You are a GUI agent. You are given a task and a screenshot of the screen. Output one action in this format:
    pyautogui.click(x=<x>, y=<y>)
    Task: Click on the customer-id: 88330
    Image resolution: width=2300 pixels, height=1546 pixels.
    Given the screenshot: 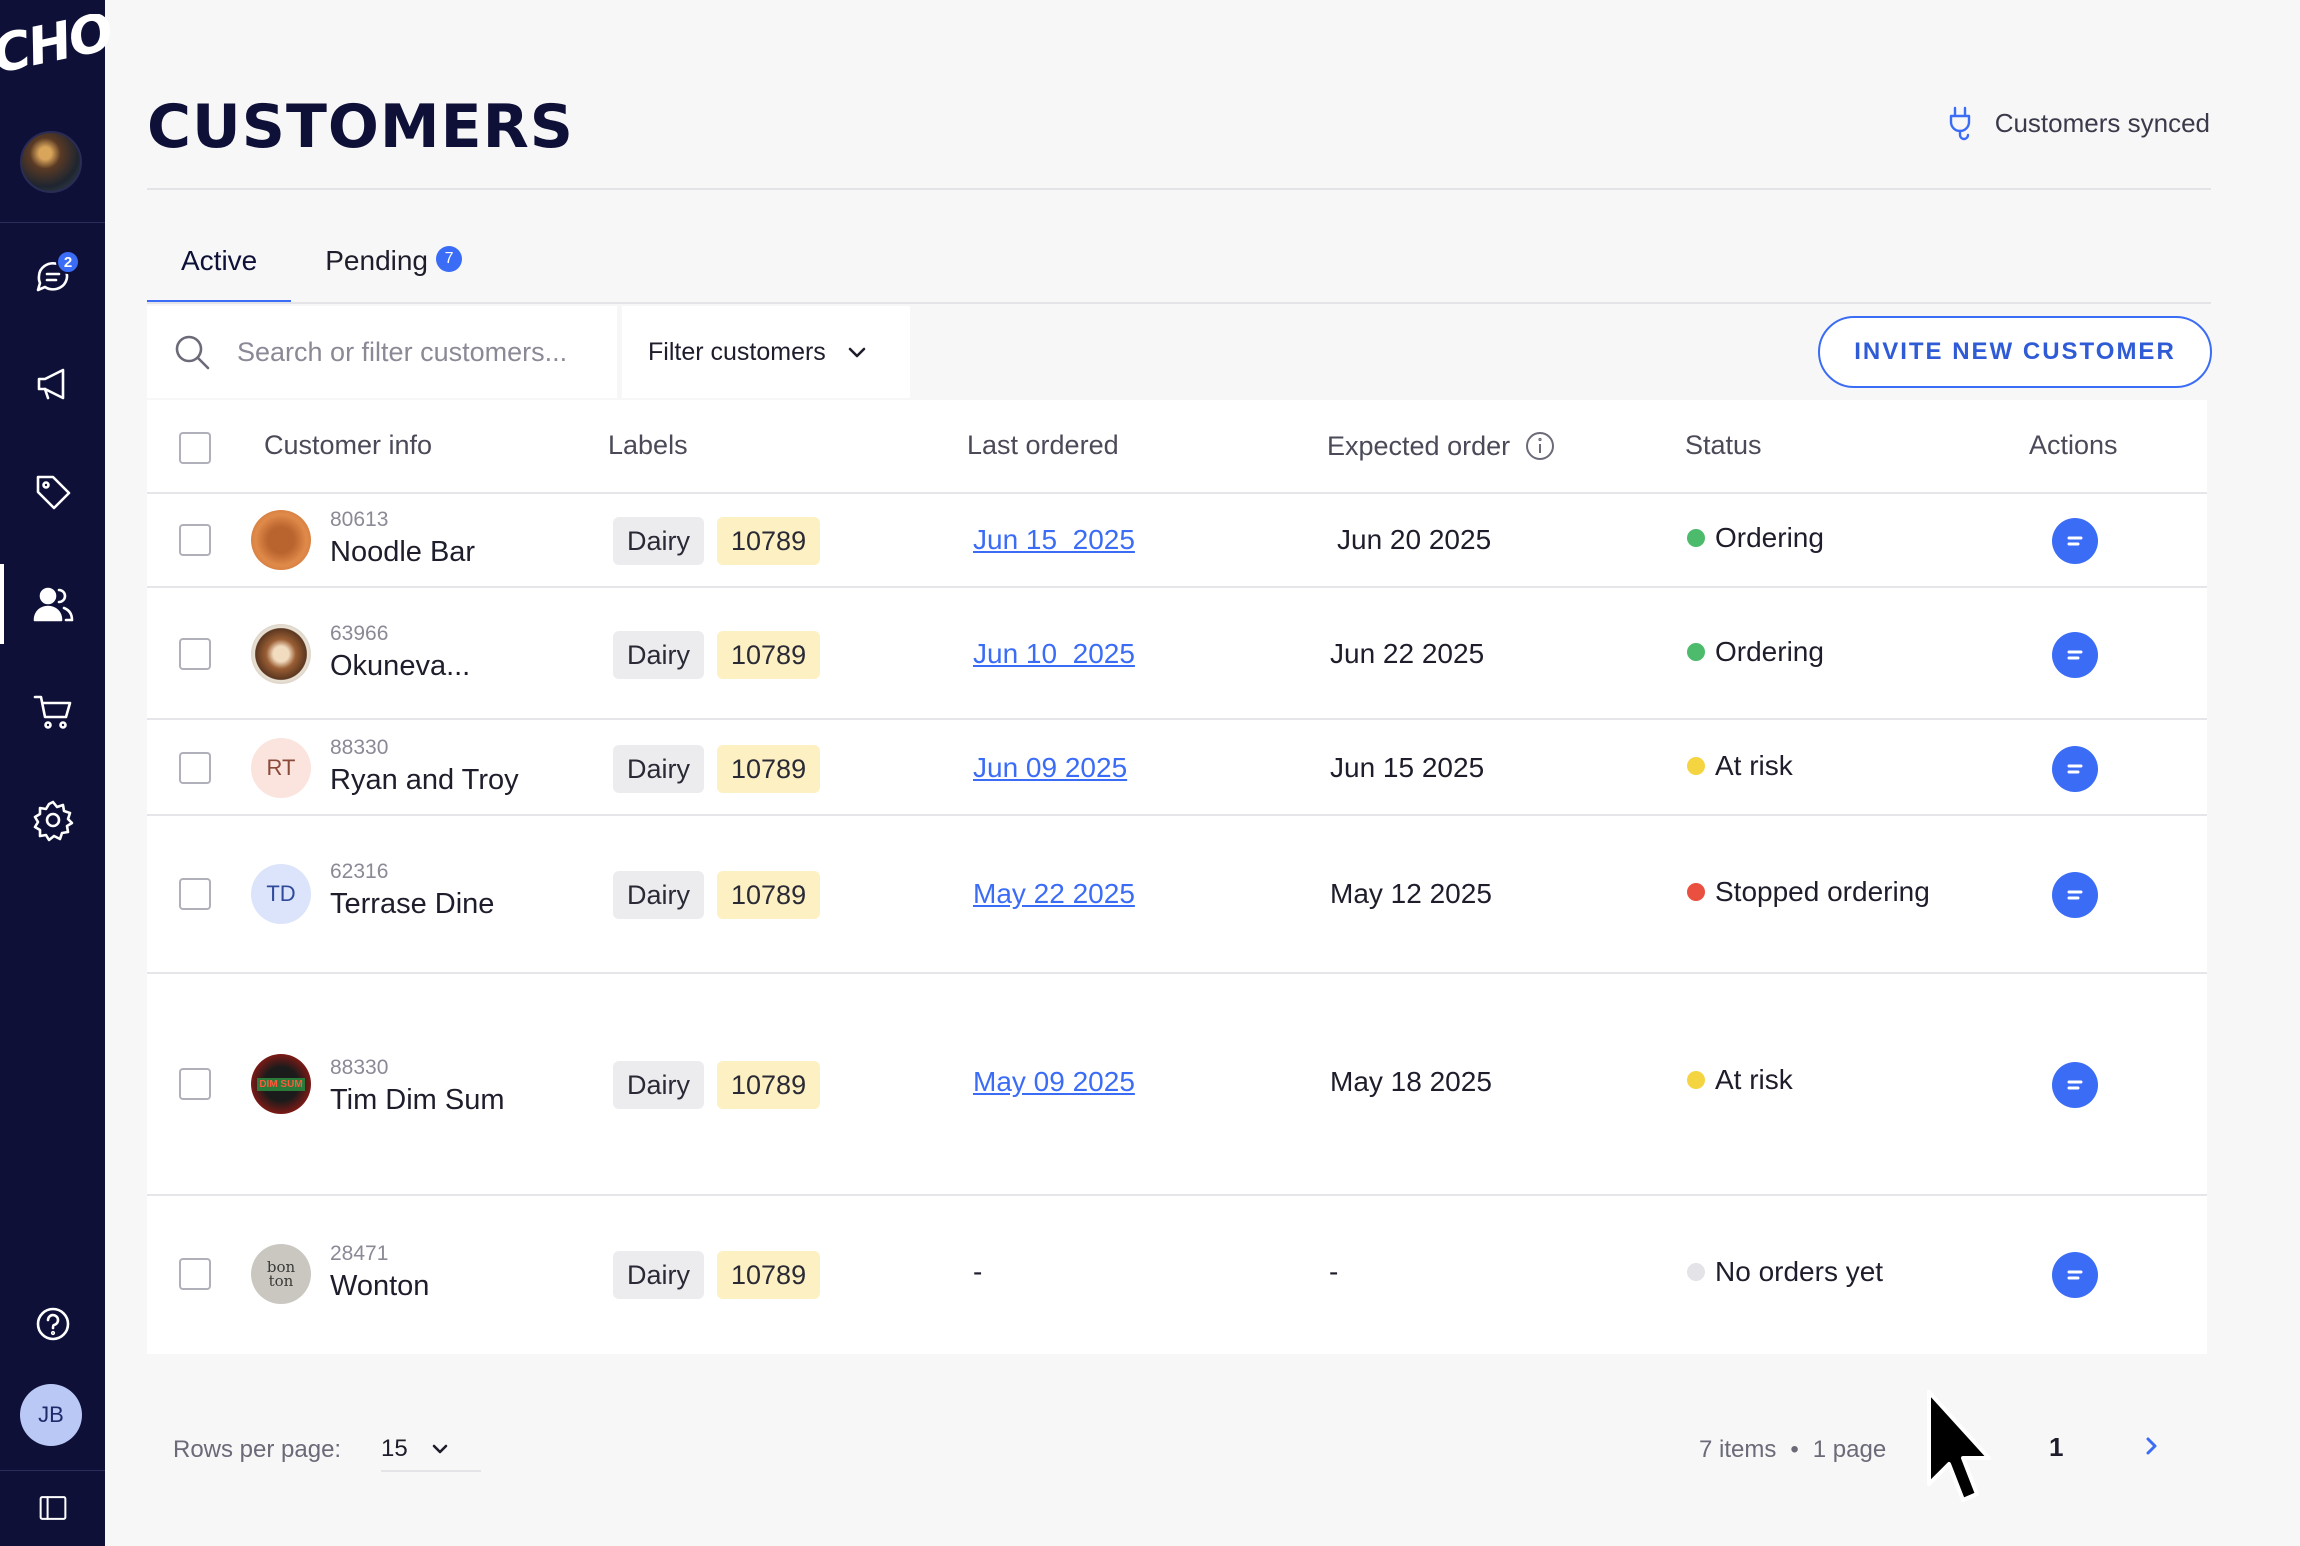 What is the action you would take?
    pyautogui.click(x=359, y=747)
    